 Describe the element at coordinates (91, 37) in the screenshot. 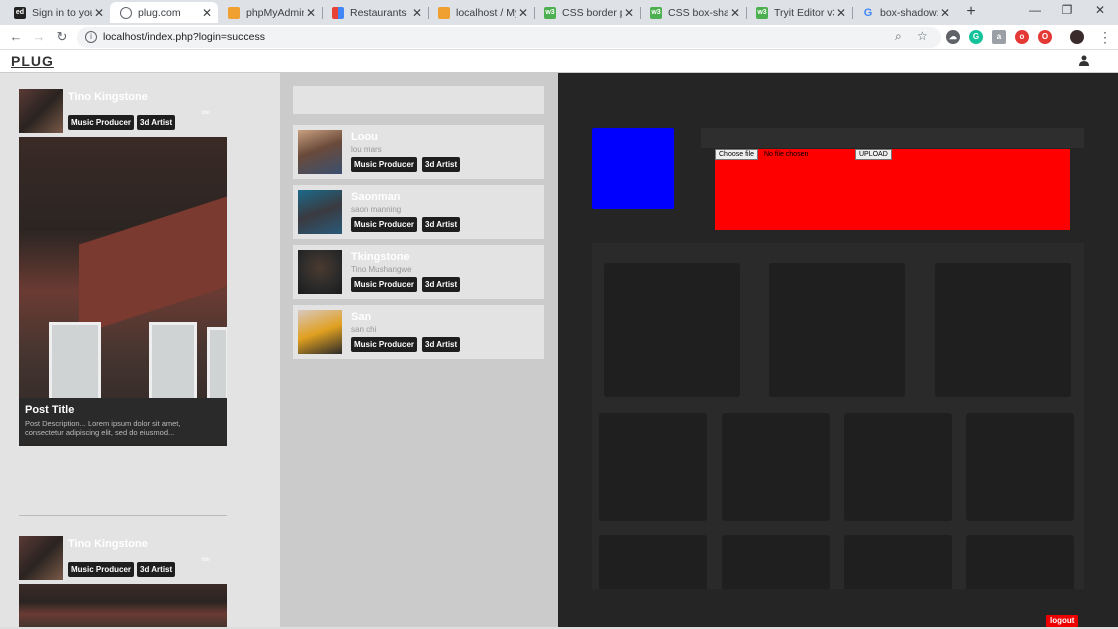

I see `info-icon: i` at that location.